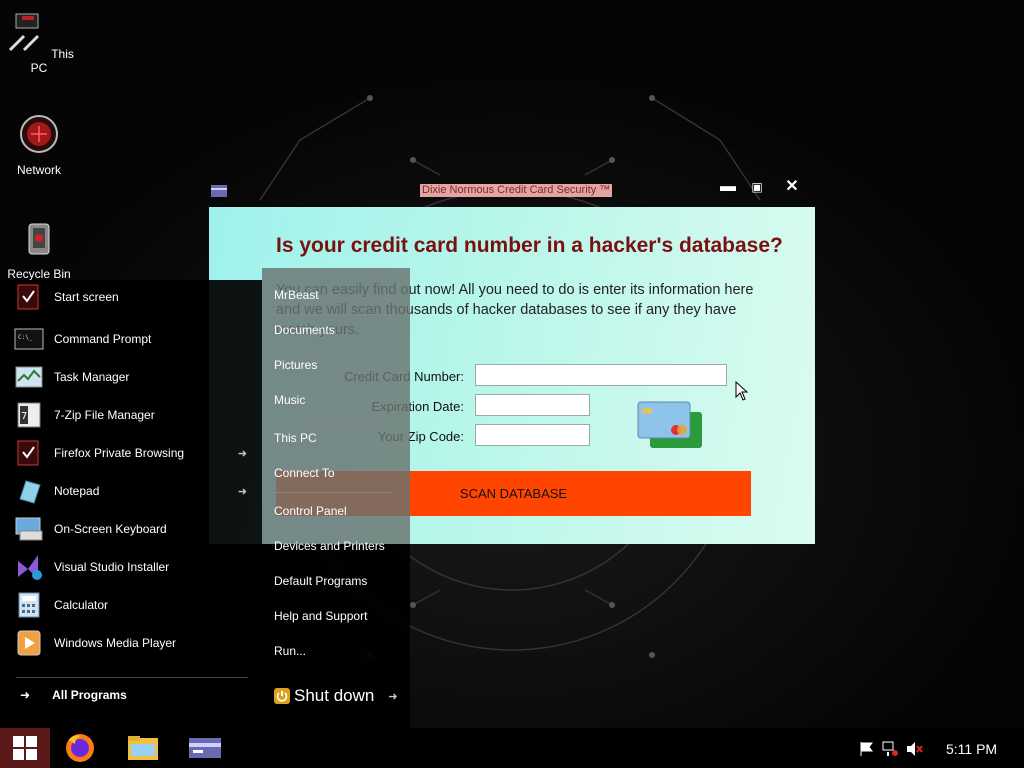 The image size is (1024, 768). I want to click on media-player-icon, so click(29, 643).